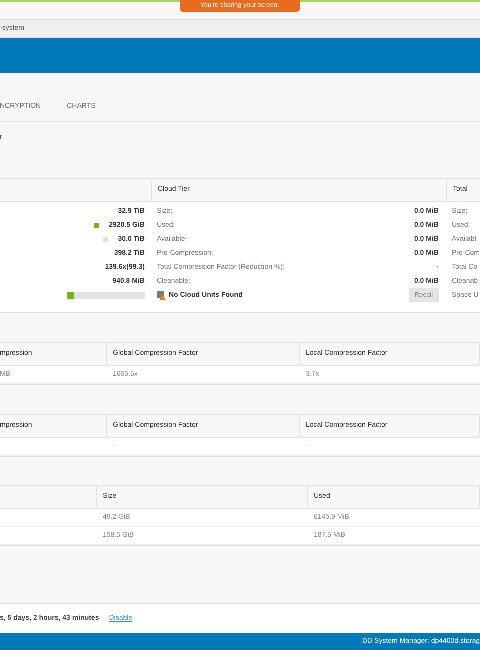 The height and width of the screenshot is (650, 480). What do you see at coordinates (161, 295) in the screenshot?
I see `warning-icon` at bounding box center [161, 295].